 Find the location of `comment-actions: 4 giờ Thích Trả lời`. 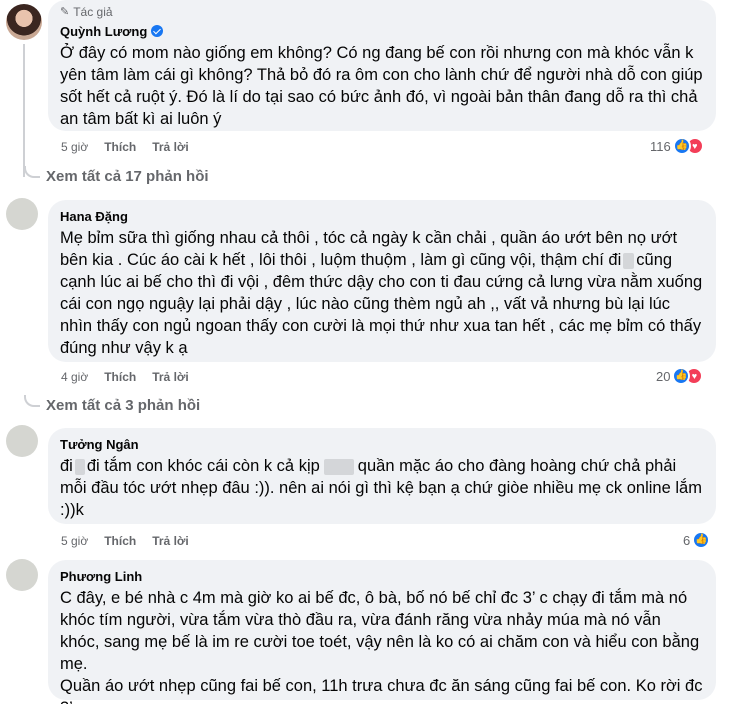

comment-actions: 4 giờ Thích Trả lời is located at coordinates (125, 377).